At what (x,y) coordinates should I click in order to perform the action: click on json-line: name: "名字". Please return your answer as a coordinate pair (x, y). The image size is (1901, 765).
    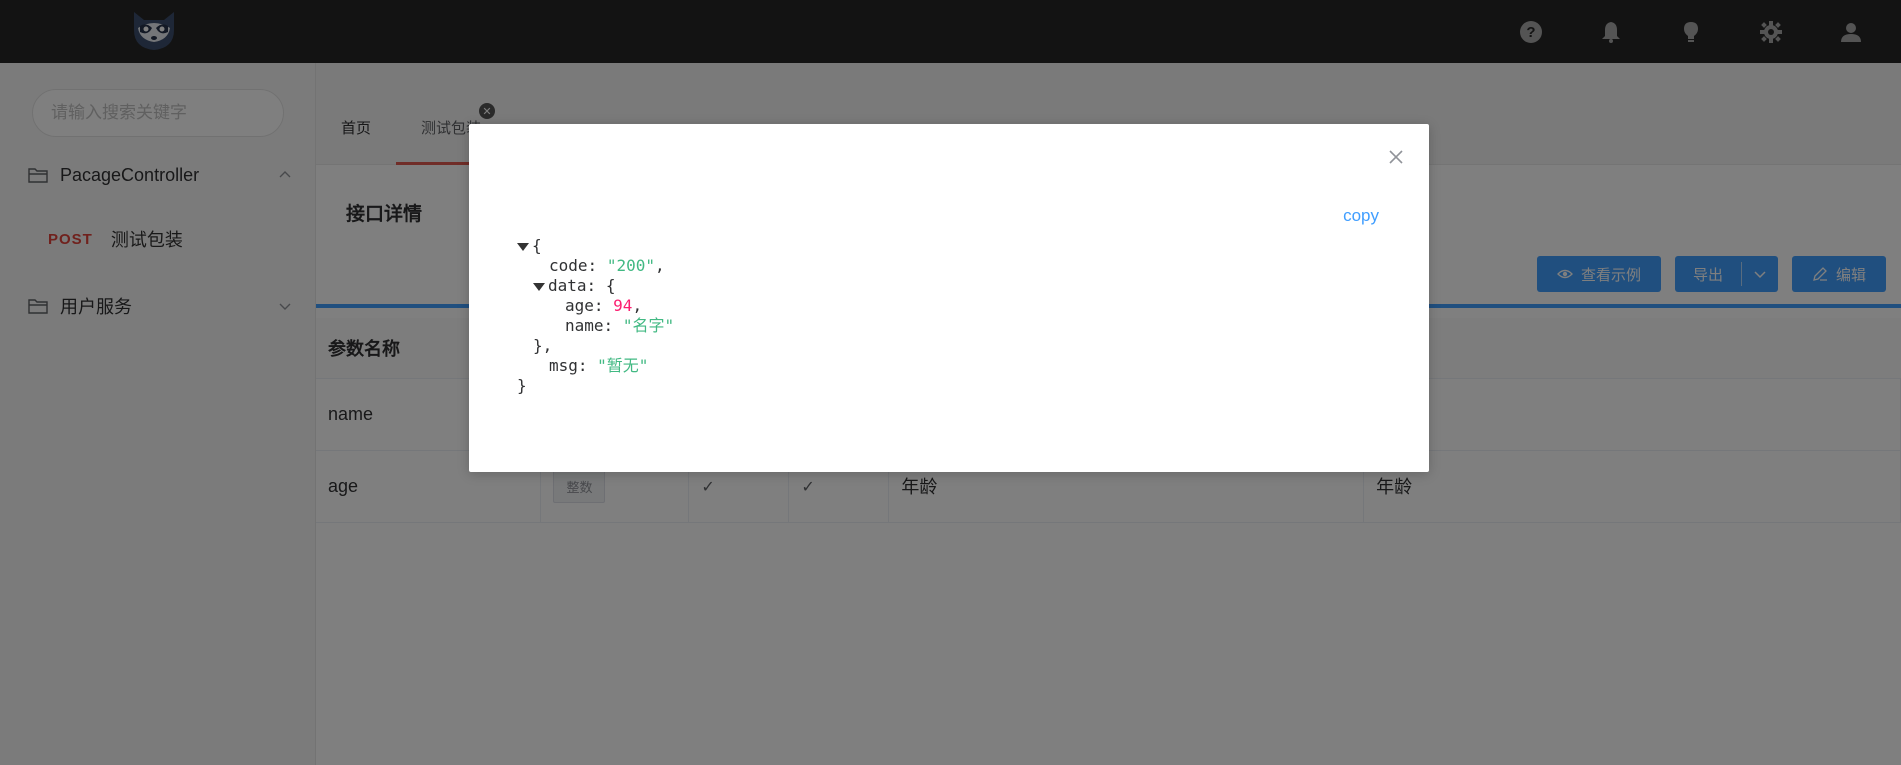
    Looking at the image, I should click on (595, 326).